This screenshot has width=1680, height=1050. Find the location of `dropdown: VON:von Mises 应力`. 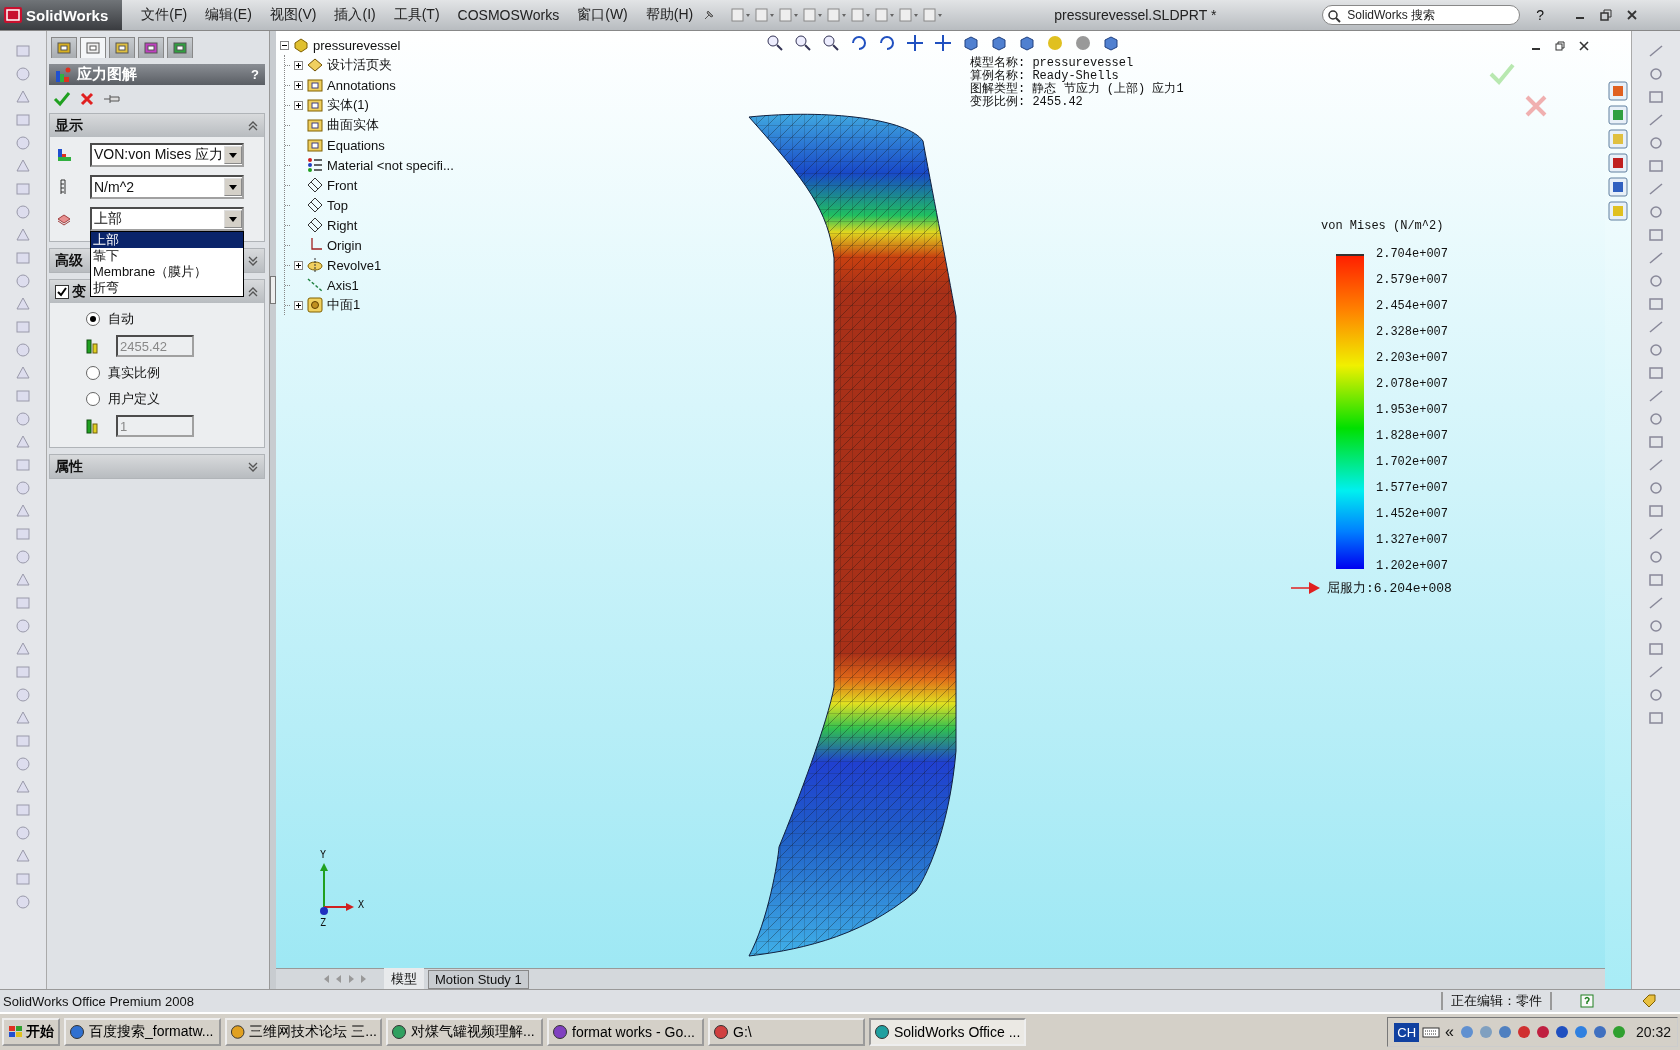

dropdown: VON:von Mises 应力 is located at coordinates (167, 155).